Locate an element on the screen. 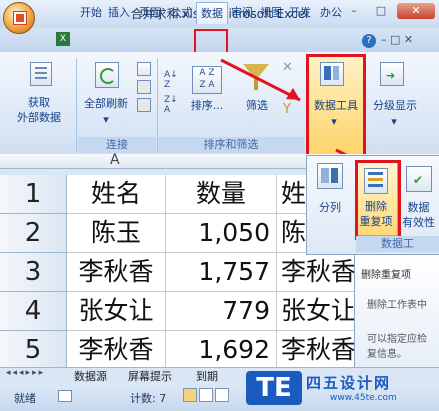  sheet-tab: 屏幕提示 is located at coordinates (150, 376).